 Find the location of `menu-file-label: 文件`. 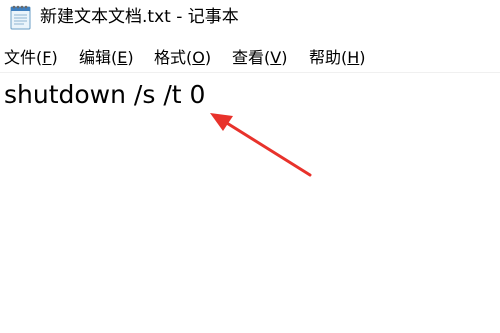

menu-file-label: 文件 is located at coordinates (20, 57).